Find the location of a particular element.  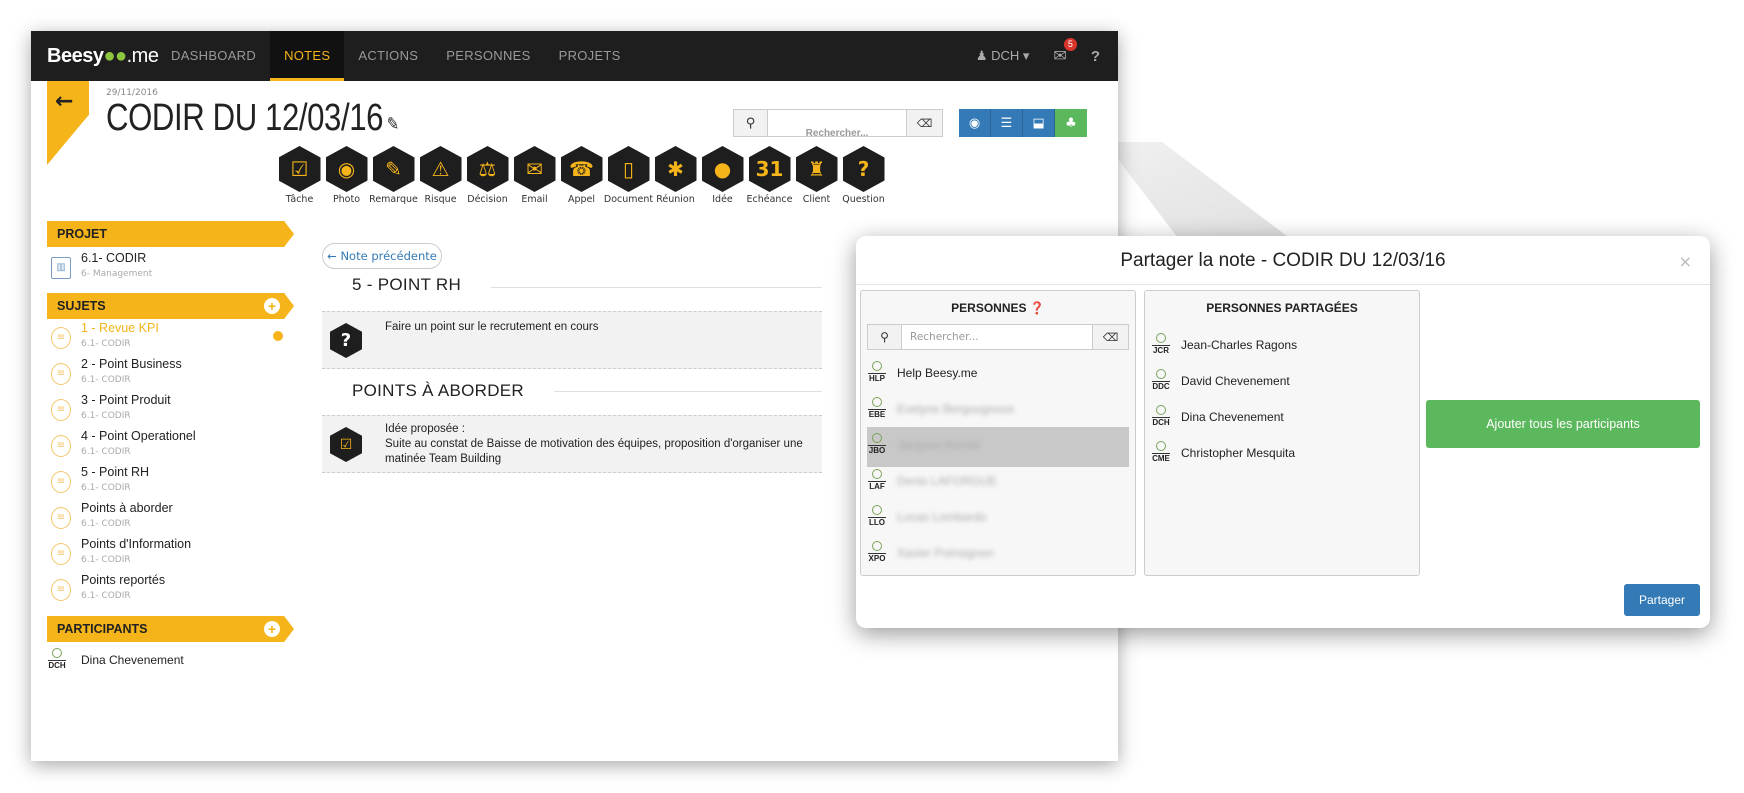

close-icon: × is located at coordinates (1685, 261).